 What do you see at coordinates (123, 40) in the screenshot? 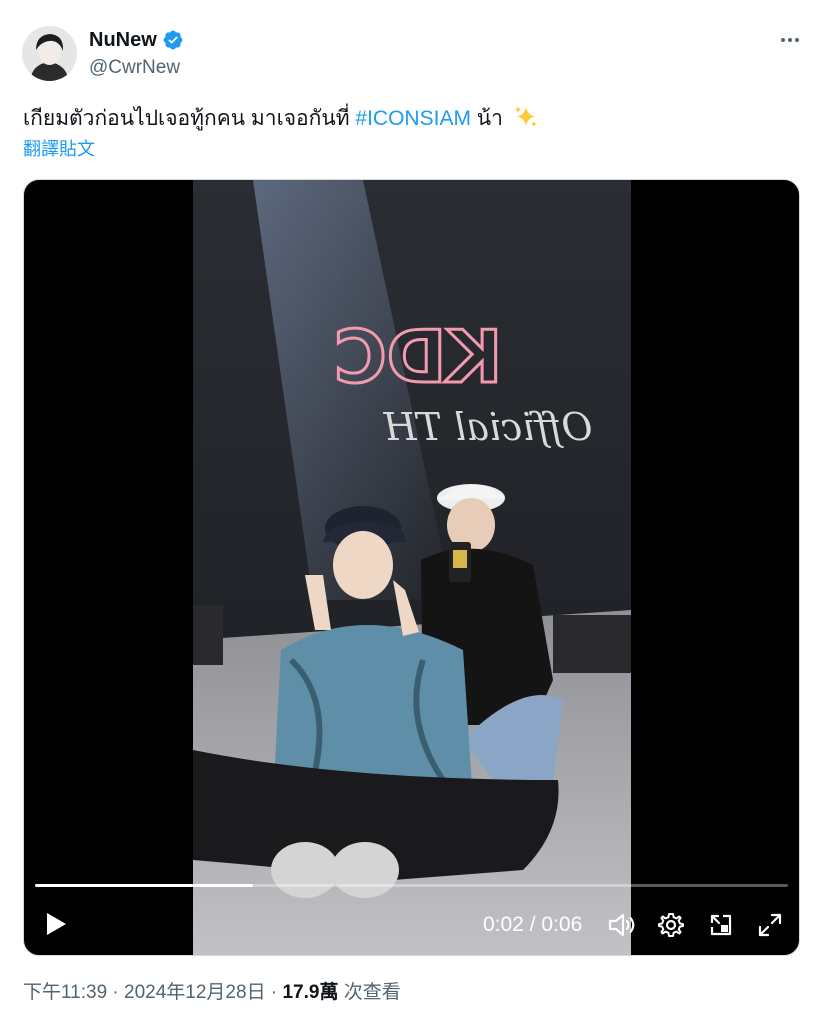
I see `author-name: NuNew` at bounding box center [123, 40].